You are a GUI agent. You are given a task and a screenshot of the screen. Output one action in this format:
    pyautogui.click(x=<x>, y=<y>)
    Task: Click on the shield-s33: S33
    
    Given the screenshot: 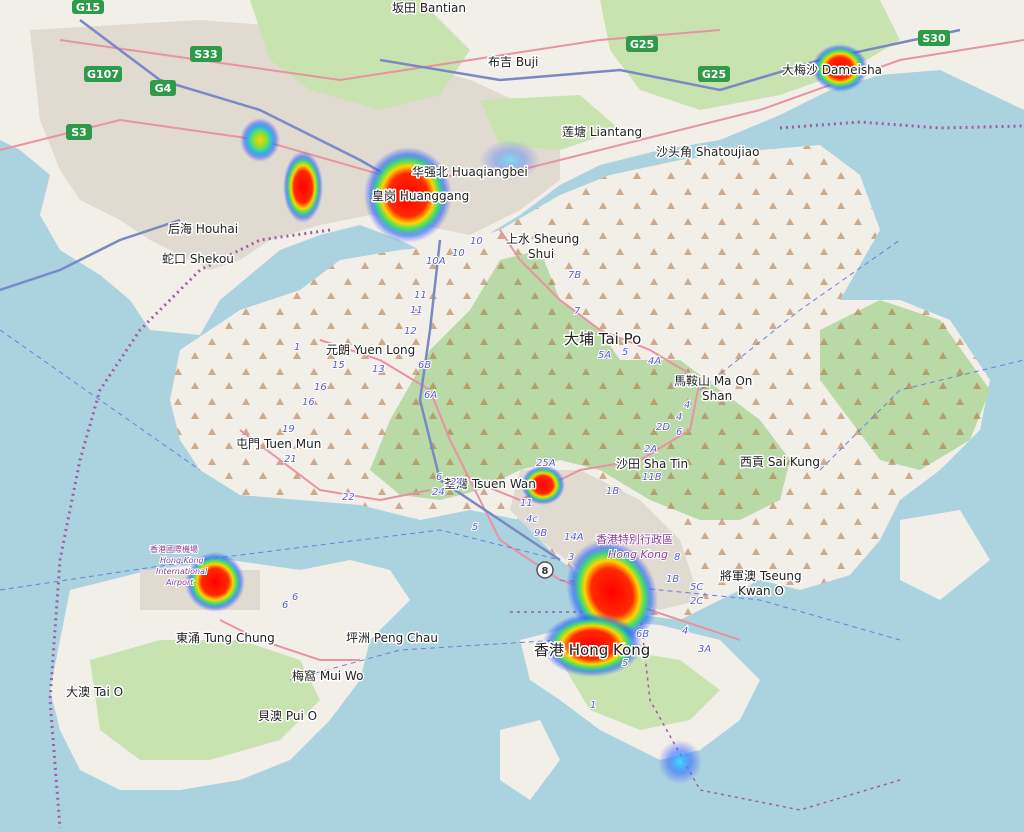 What is the action you would take?
    pyautogui.click(x=205, y=54)
    